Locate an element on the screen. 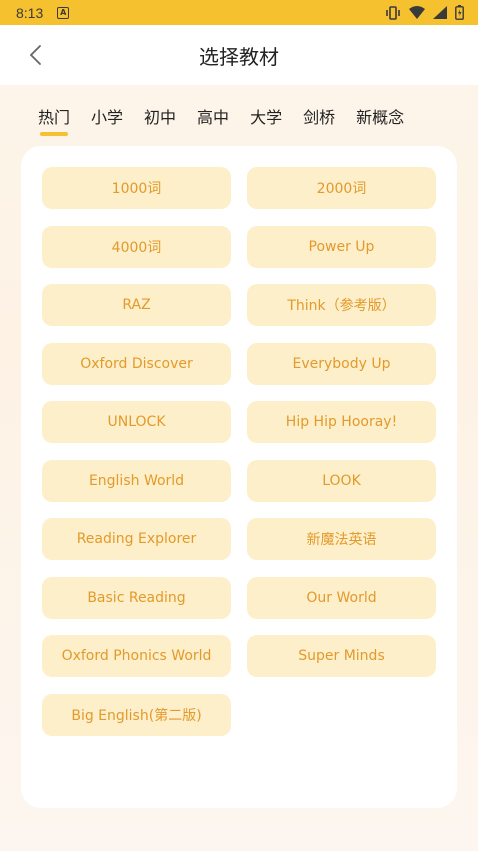 Image resolution: width=478 pixels, height=851 pixels. textbook-button: Everybody Up is located at coordinates (341, 363).